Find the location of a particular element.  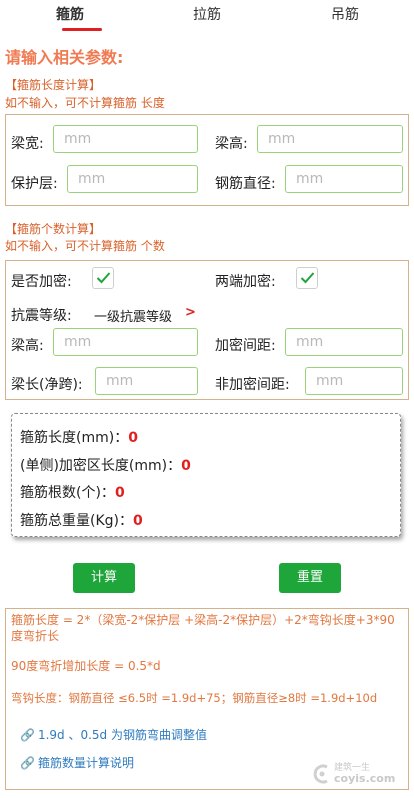

cover-label: 保护层: is located at coordinates (34, 184).